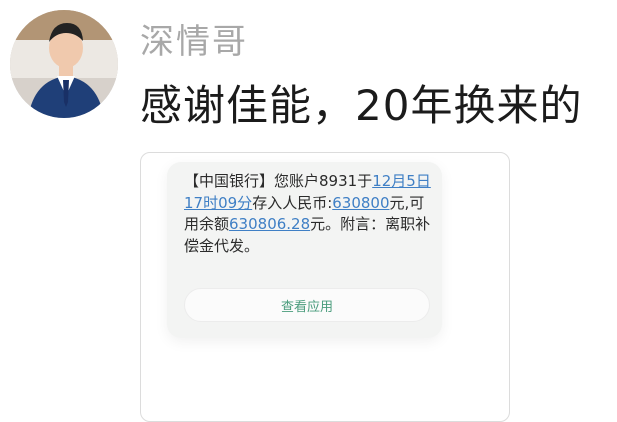 The image size is (617, 422). What do you see at coordinates (307, 305) in the screenshot?
I see `view-app-button: 查看应用` at bounding box center [307, 305].